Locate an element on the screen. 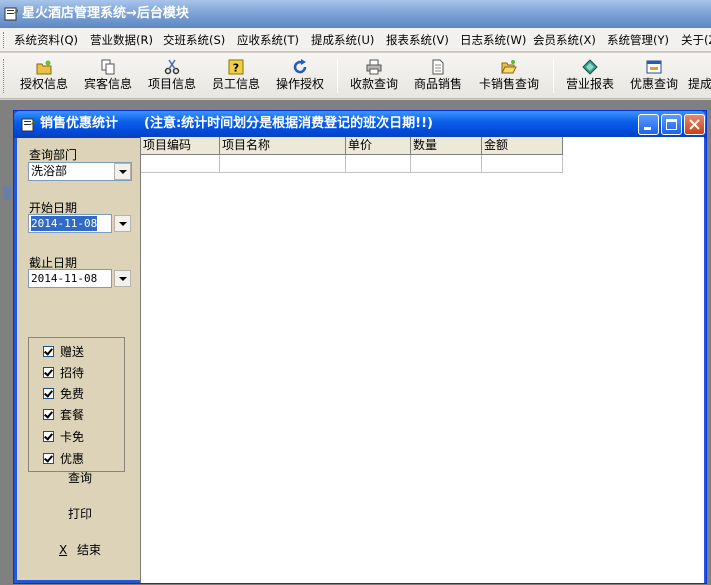  end-date-picker: 2014-11-08 is located at coordinates (80, 278).